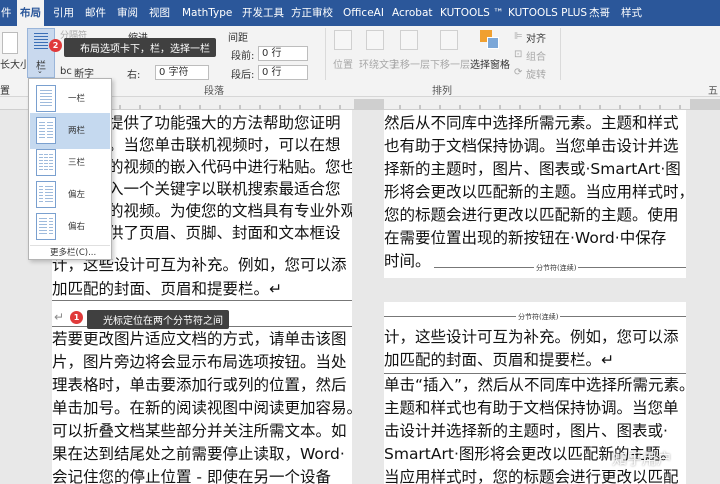  What do you see at coordinates (140, 47) in the screenshot?
I see `step2-callout: 布局选项卡下，栏，选择一栏` at bounding box center [140, 47].